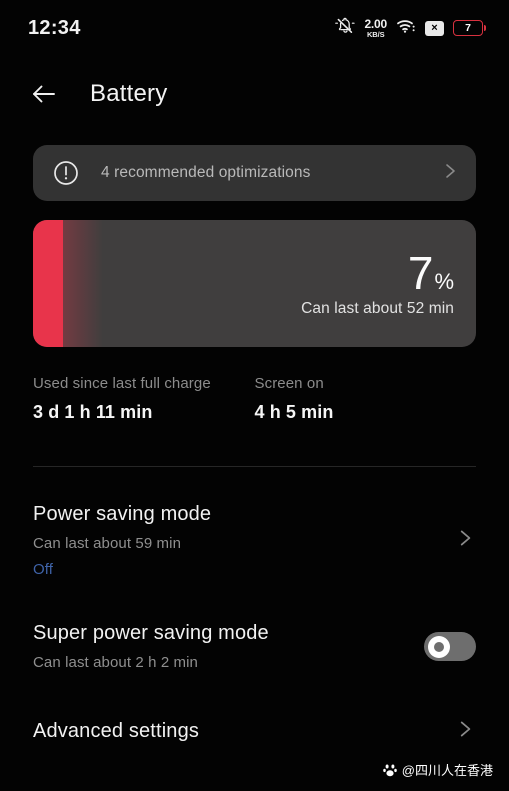  Describe the element at coordinates (48, 283) in the screenshot. I see `battery-fill-bar` at that location.